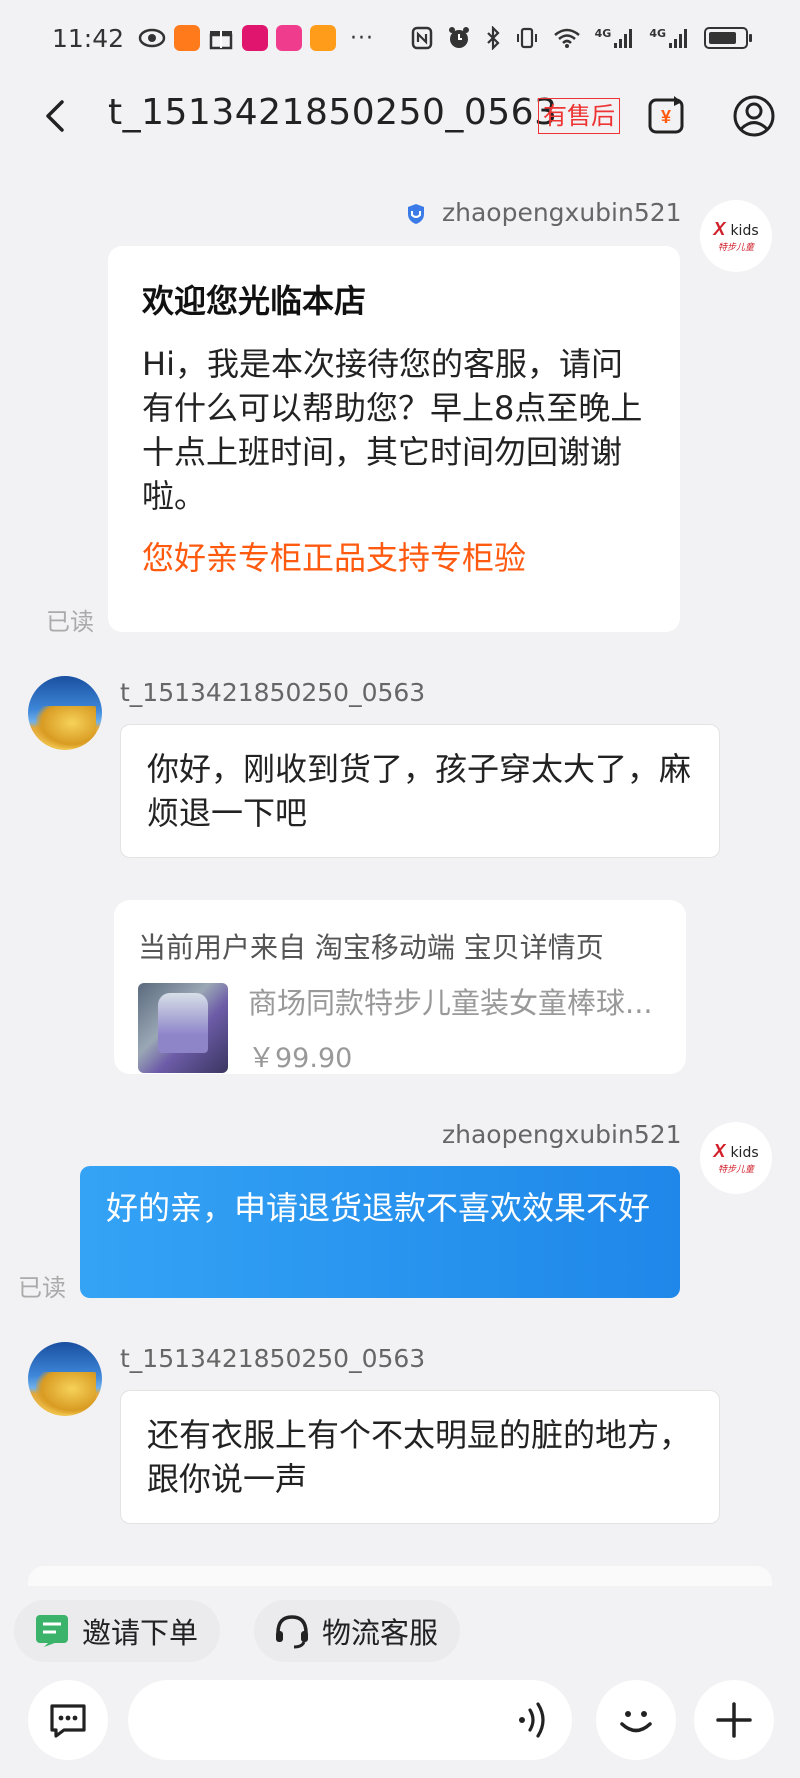 This screenshot has height=1778, width=800. What do you see at coordinates (187, 38) in the screenshot?
I see `shield-app-icon` at bounding box center [187, 38].